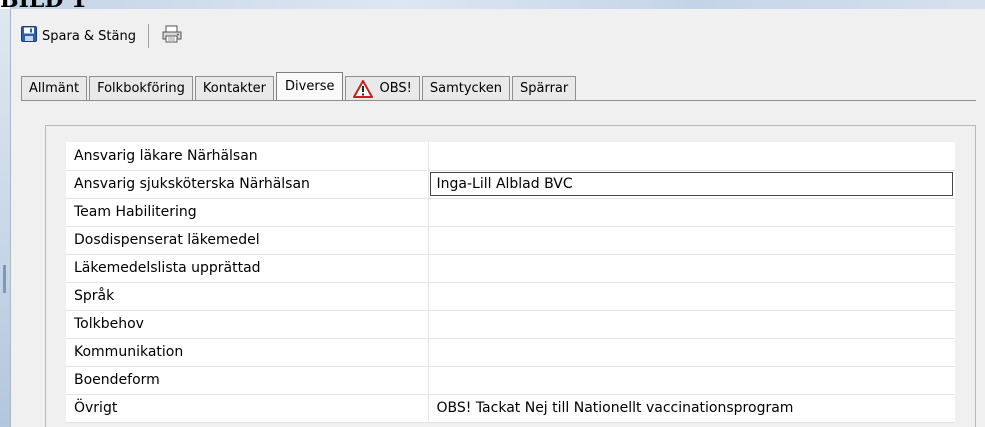 This screenshot has height=427, width=985. Describe the element at coordinates (29, 36) in the screenshot. I see `floppy-disk-icon` at that location.